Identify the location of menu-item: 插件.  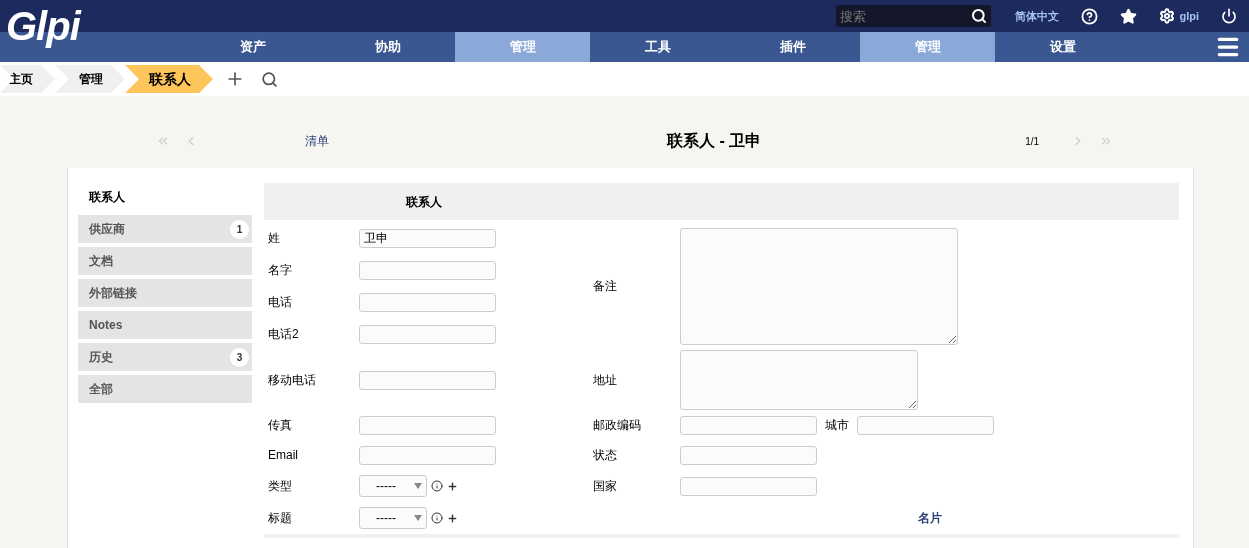
(792, 47).